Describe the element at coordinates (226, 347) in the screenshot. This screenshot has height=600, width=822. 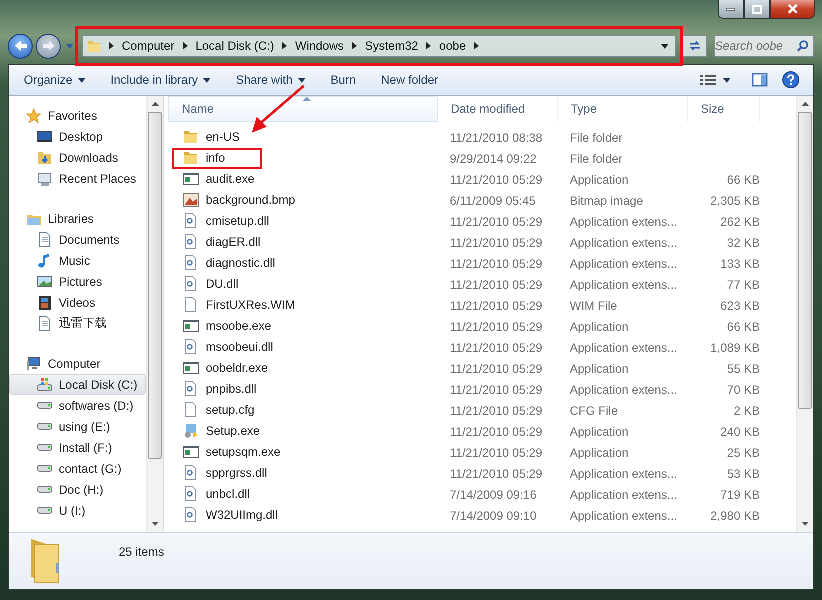
I see `file-name: msoobeui.dll` at that location.